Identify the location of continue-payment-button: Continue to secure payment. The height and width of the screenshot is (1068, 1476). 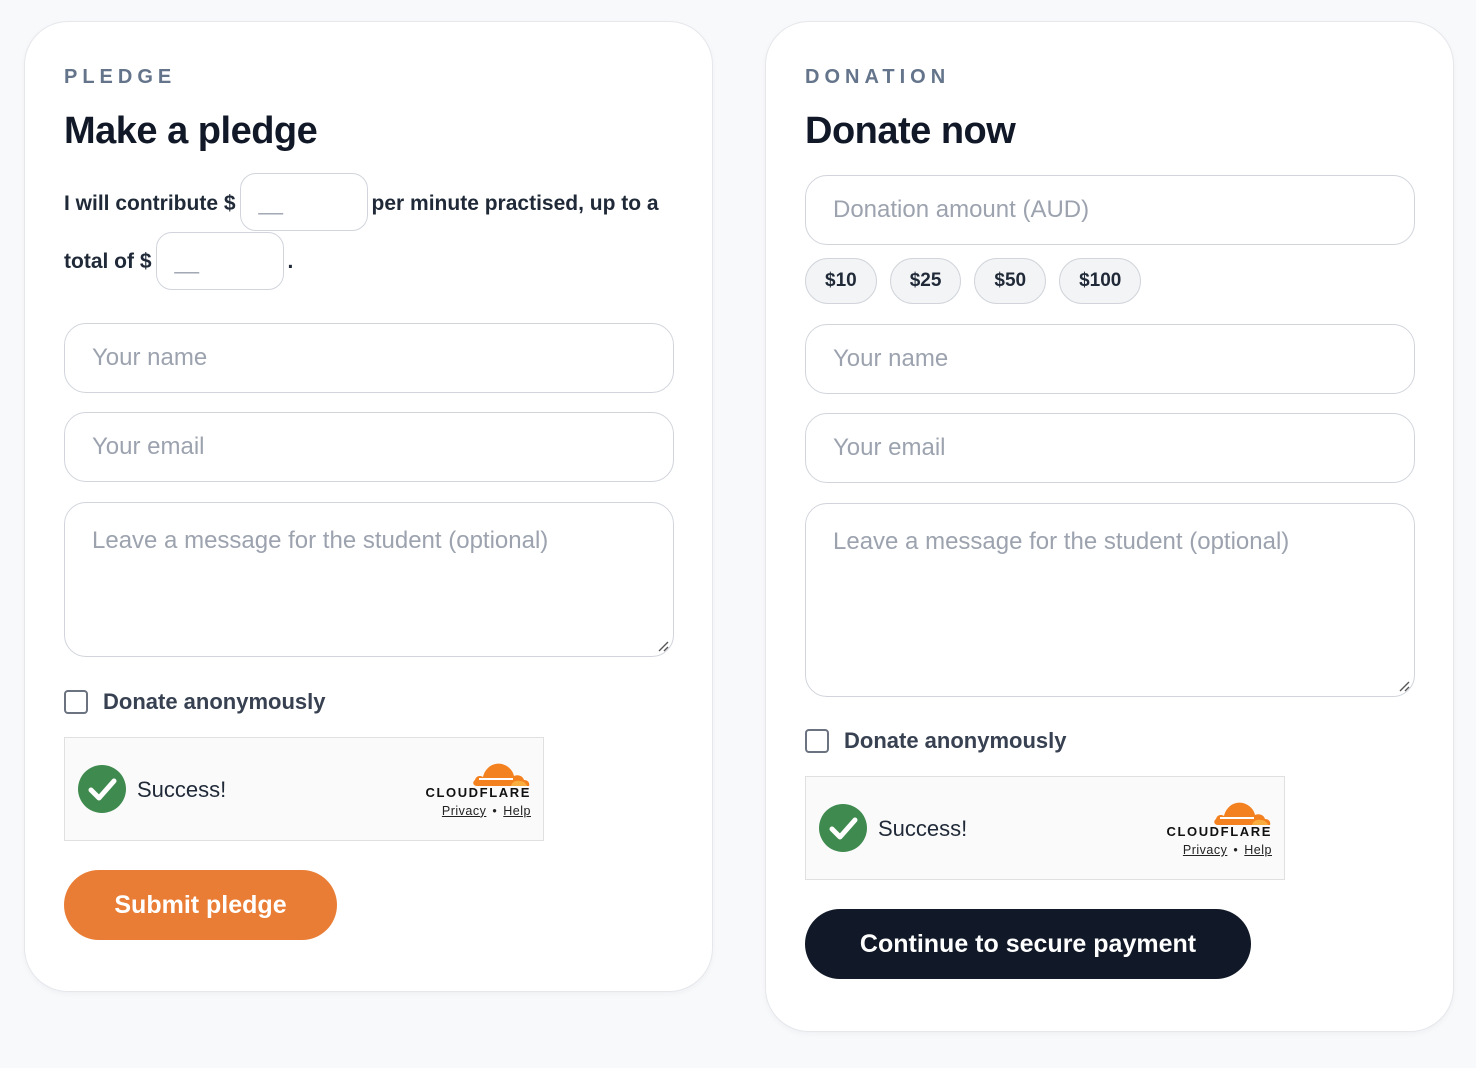
(1028, 944).